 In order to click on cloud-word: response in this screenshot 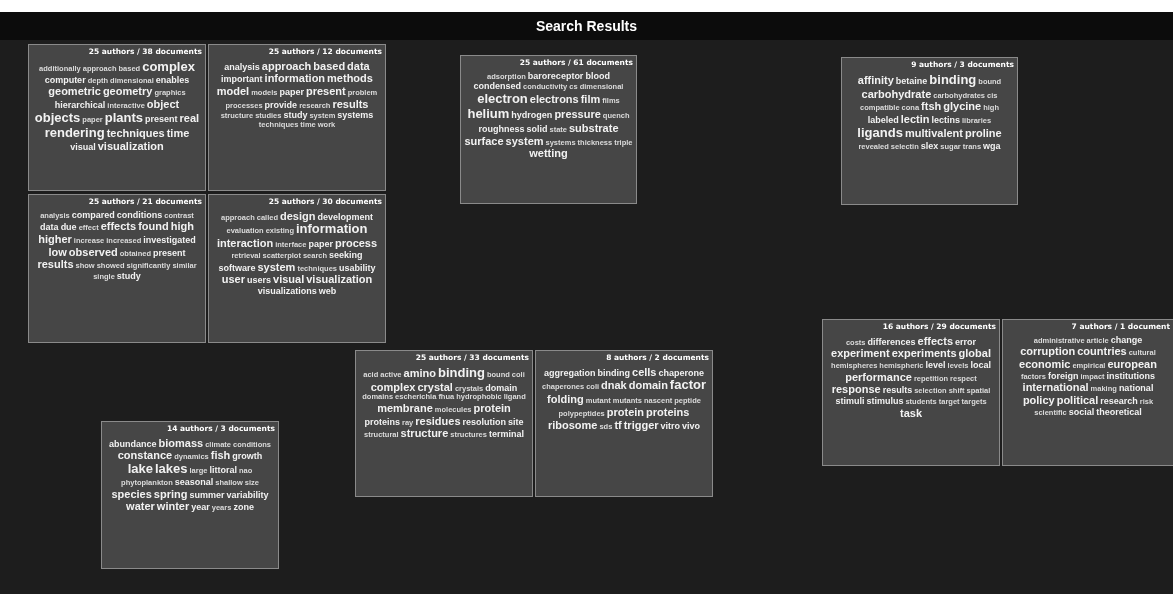, I will do `click(856, 389)`.